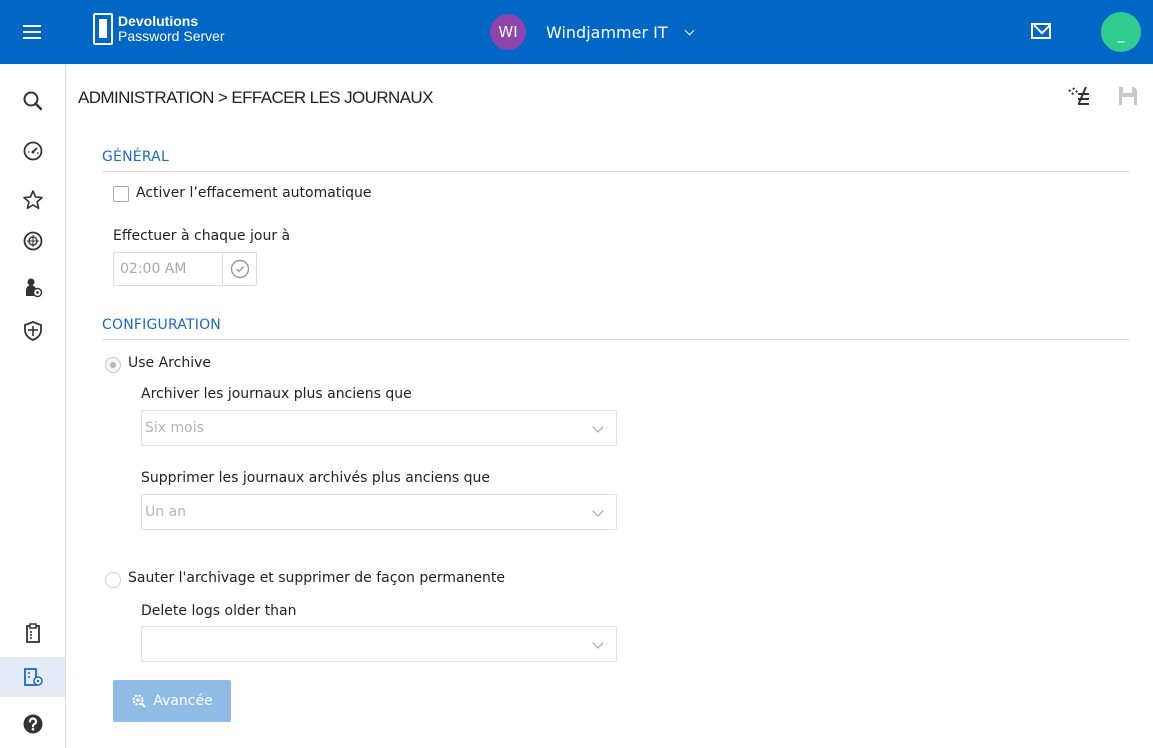 Image resolution: width=1153 pixels, height=748 pixels. I want to click on sidebar-item-reports, so click(32, 633).